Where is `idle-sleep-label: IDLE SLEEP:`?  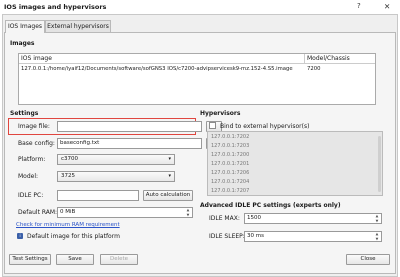 idle-sleep-label: IDLE SLEEP: is located at coordinates (227, 236).